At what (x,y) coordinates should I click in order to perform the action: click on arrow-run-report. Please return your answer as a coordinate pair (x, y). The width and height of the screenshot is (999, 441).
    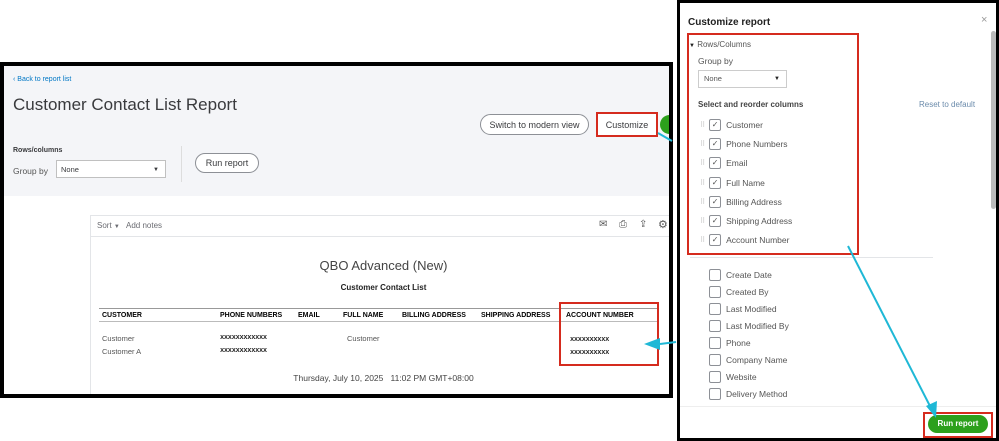
    Looking at the image, I should click on (890, 328).